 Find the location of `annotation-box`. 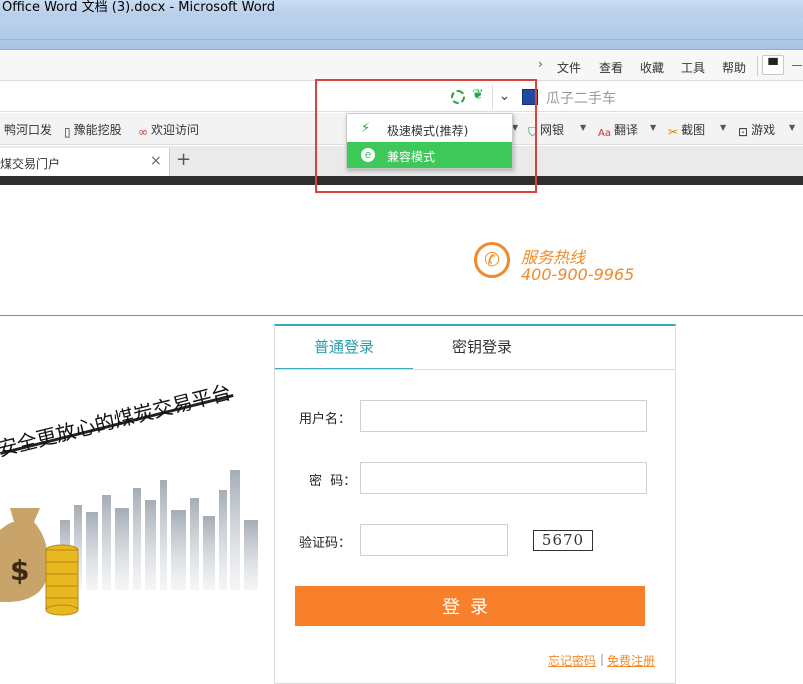

annotation-box is located at coordinates (426, 136).